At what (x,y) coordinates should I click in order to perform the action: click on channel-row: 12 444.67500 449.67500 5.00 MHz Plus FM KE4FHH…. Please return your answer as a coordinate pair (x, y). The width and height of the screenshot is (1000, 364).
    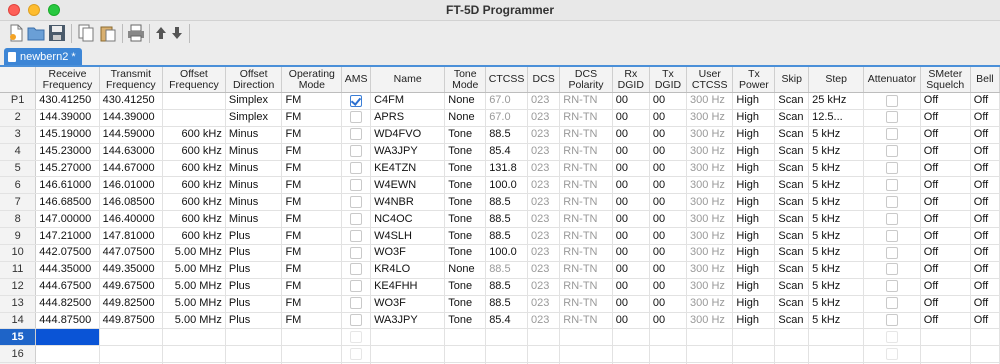
    Looking at the image, I should click on (500, 287).